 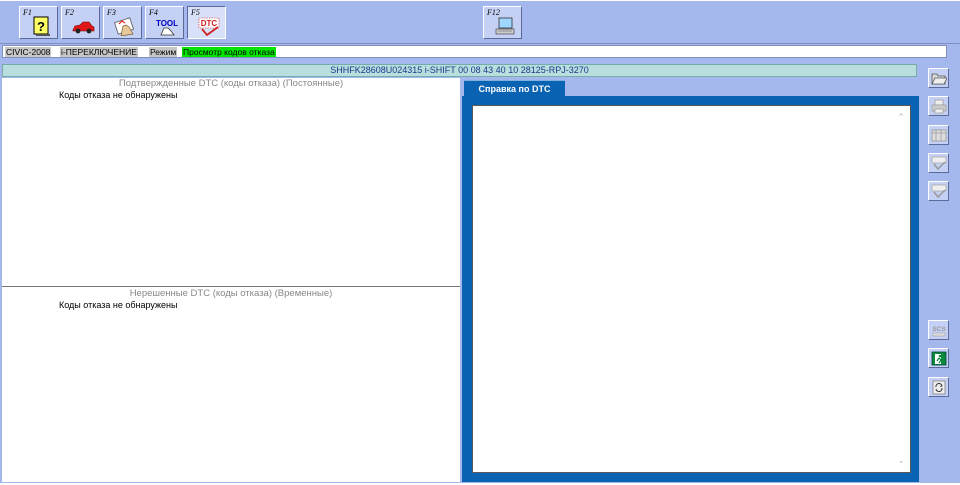 What do you see at coordinates (118, 305) in the screenshot?
I see `pending-dtc-message: Коды отказа не обнаружены` at bounding box center [118, 305].